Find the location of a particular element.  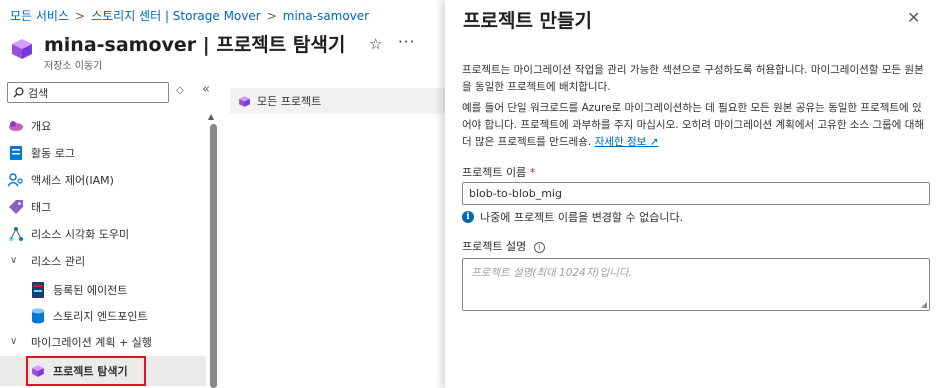

all-projects-row: 모든 프로젝트 is located at coordinates (337, 101).